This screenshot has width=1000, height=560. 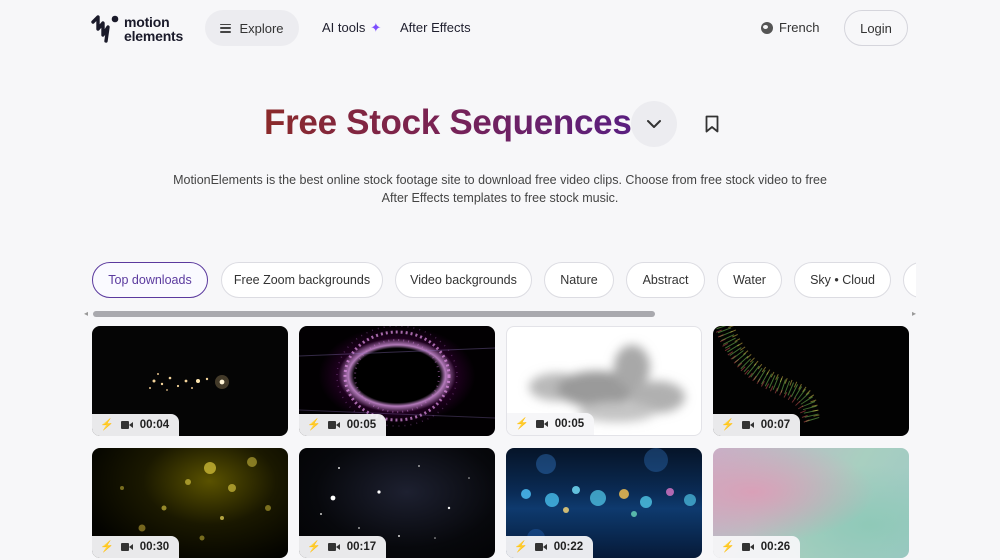 I want to click on chip-nature: Nature, so click(x=579, y=280).